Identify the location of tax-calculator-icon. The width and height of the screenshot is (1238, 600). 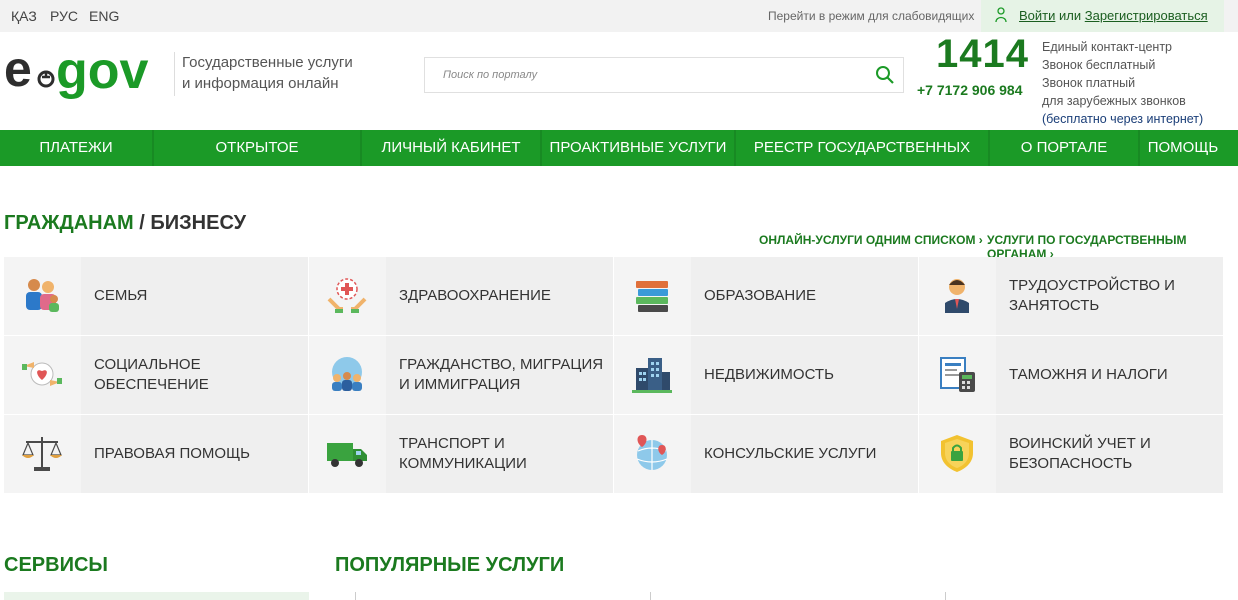
(957, 374).